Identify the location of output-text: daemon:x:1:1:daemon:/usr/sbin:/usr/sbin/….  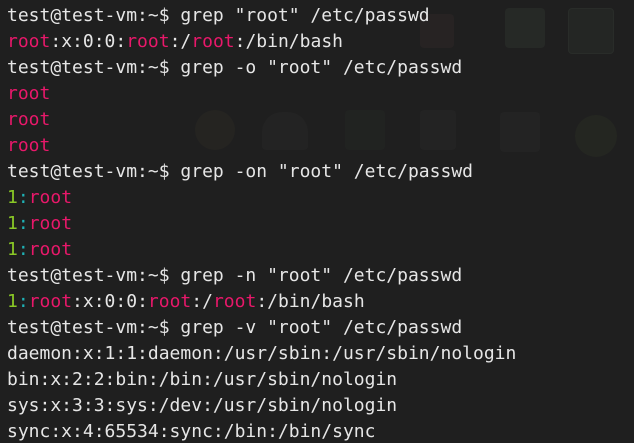
(262, 353).